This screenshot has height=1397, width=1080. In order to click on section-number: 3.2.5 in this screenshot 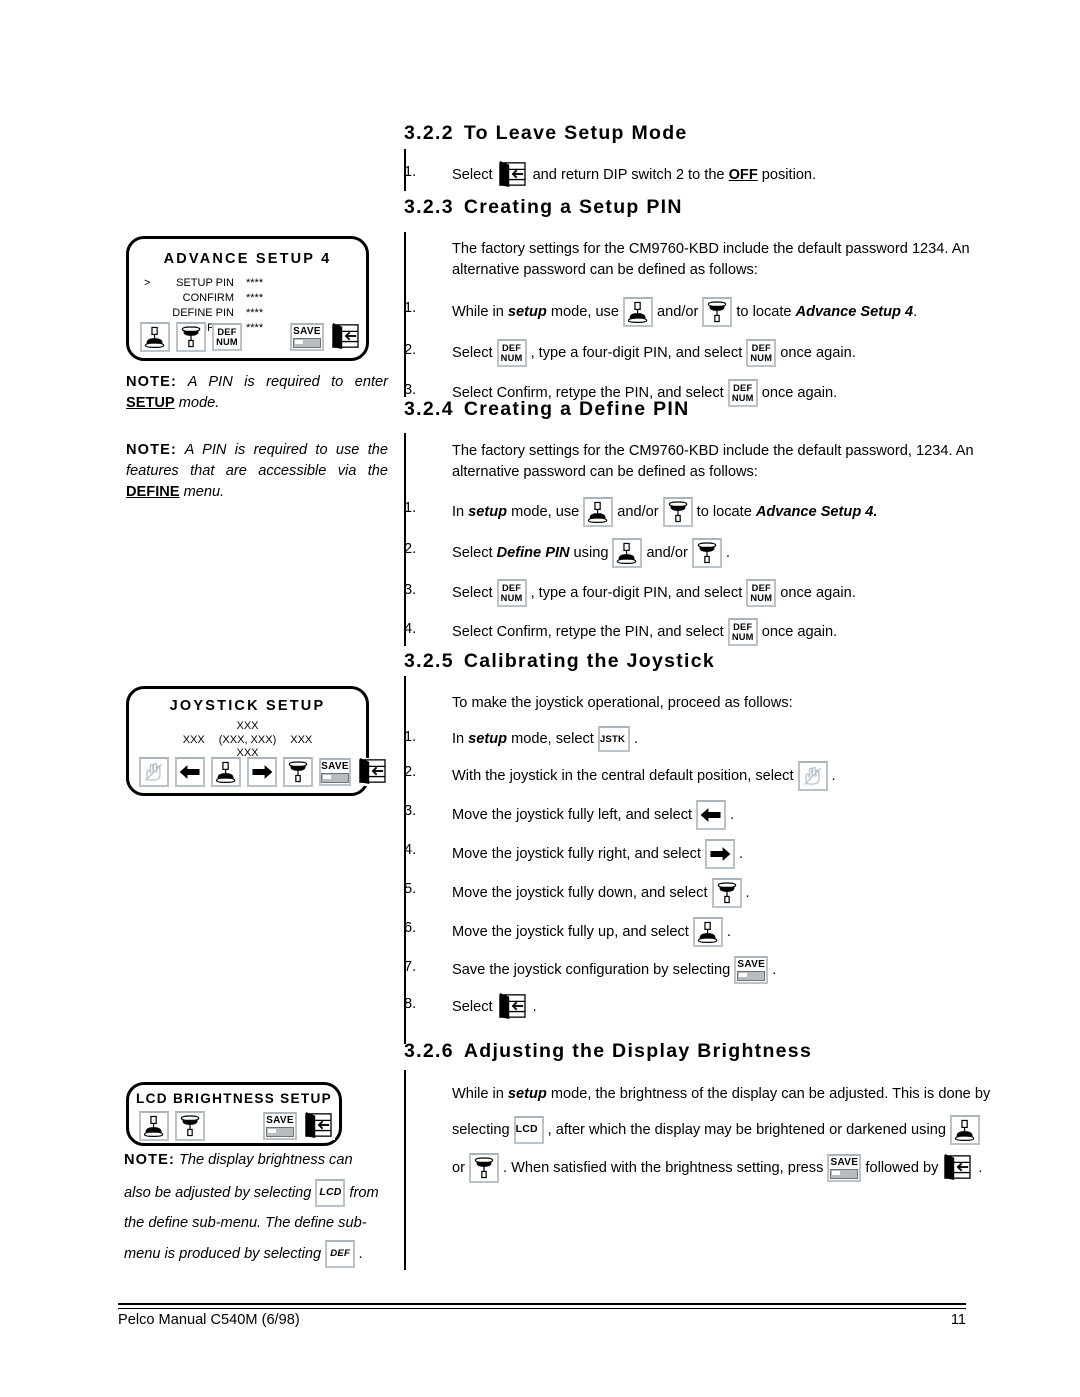, I will do `click(429, 661)`.